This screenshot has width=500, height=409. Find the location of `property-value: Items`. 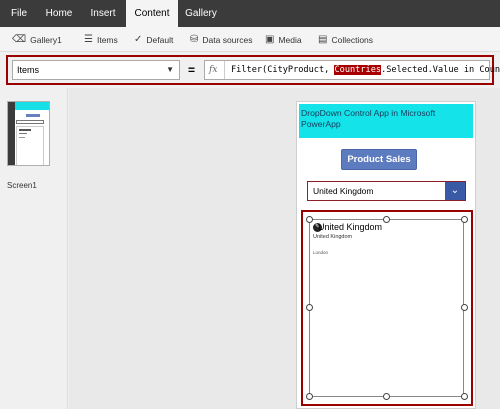

property-value: Items is located at coordinates (28, 70).